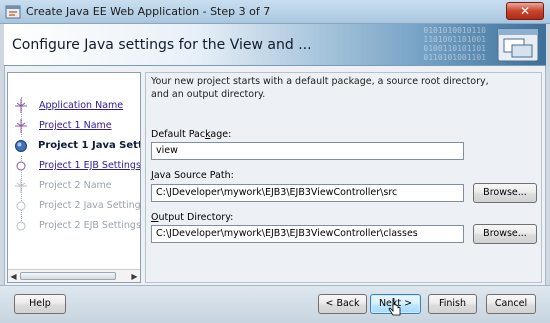 This screenshot has width=550, height=323. I want to click on window-settings-icon, so click(518, 45).